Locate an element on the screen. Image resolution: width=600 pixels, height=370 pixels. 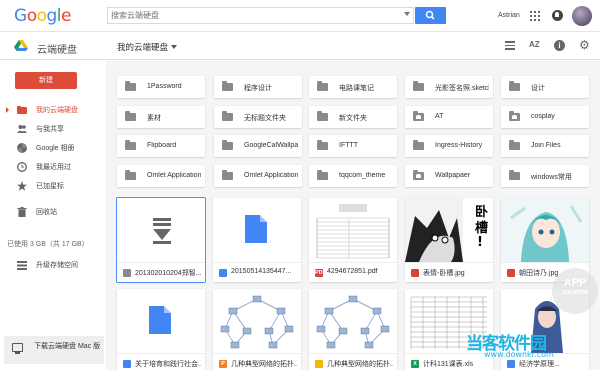
folder-name: 1Password is located at coordinates (164, 86).